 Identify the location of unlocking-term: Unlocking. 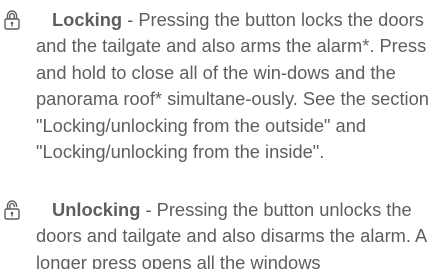
(96, 209).